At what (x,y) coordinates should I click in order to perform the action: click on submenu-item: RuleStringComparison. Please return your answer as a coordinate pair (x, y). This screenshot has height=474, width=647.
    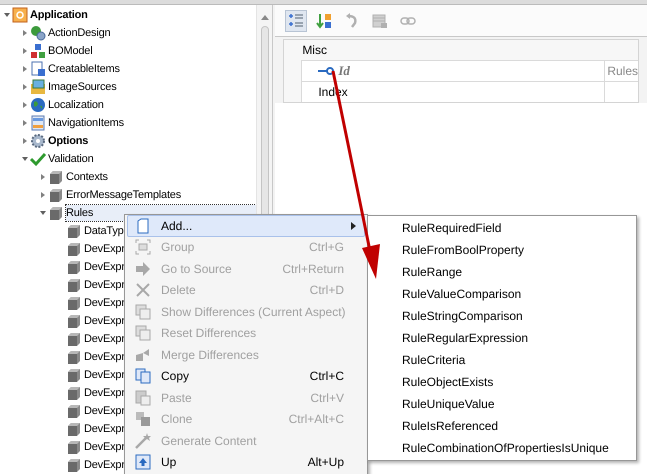
    Looking at the image, I should click on (462, 316).